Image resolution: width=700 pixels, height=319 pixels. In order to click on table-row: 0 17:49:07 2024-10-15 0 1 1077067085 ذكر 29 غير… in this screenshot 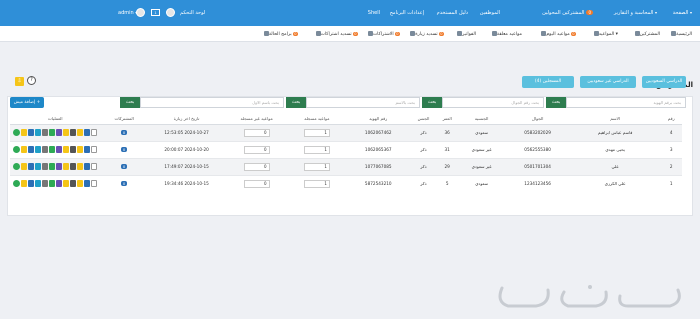, I will do `click(346, 166)`.